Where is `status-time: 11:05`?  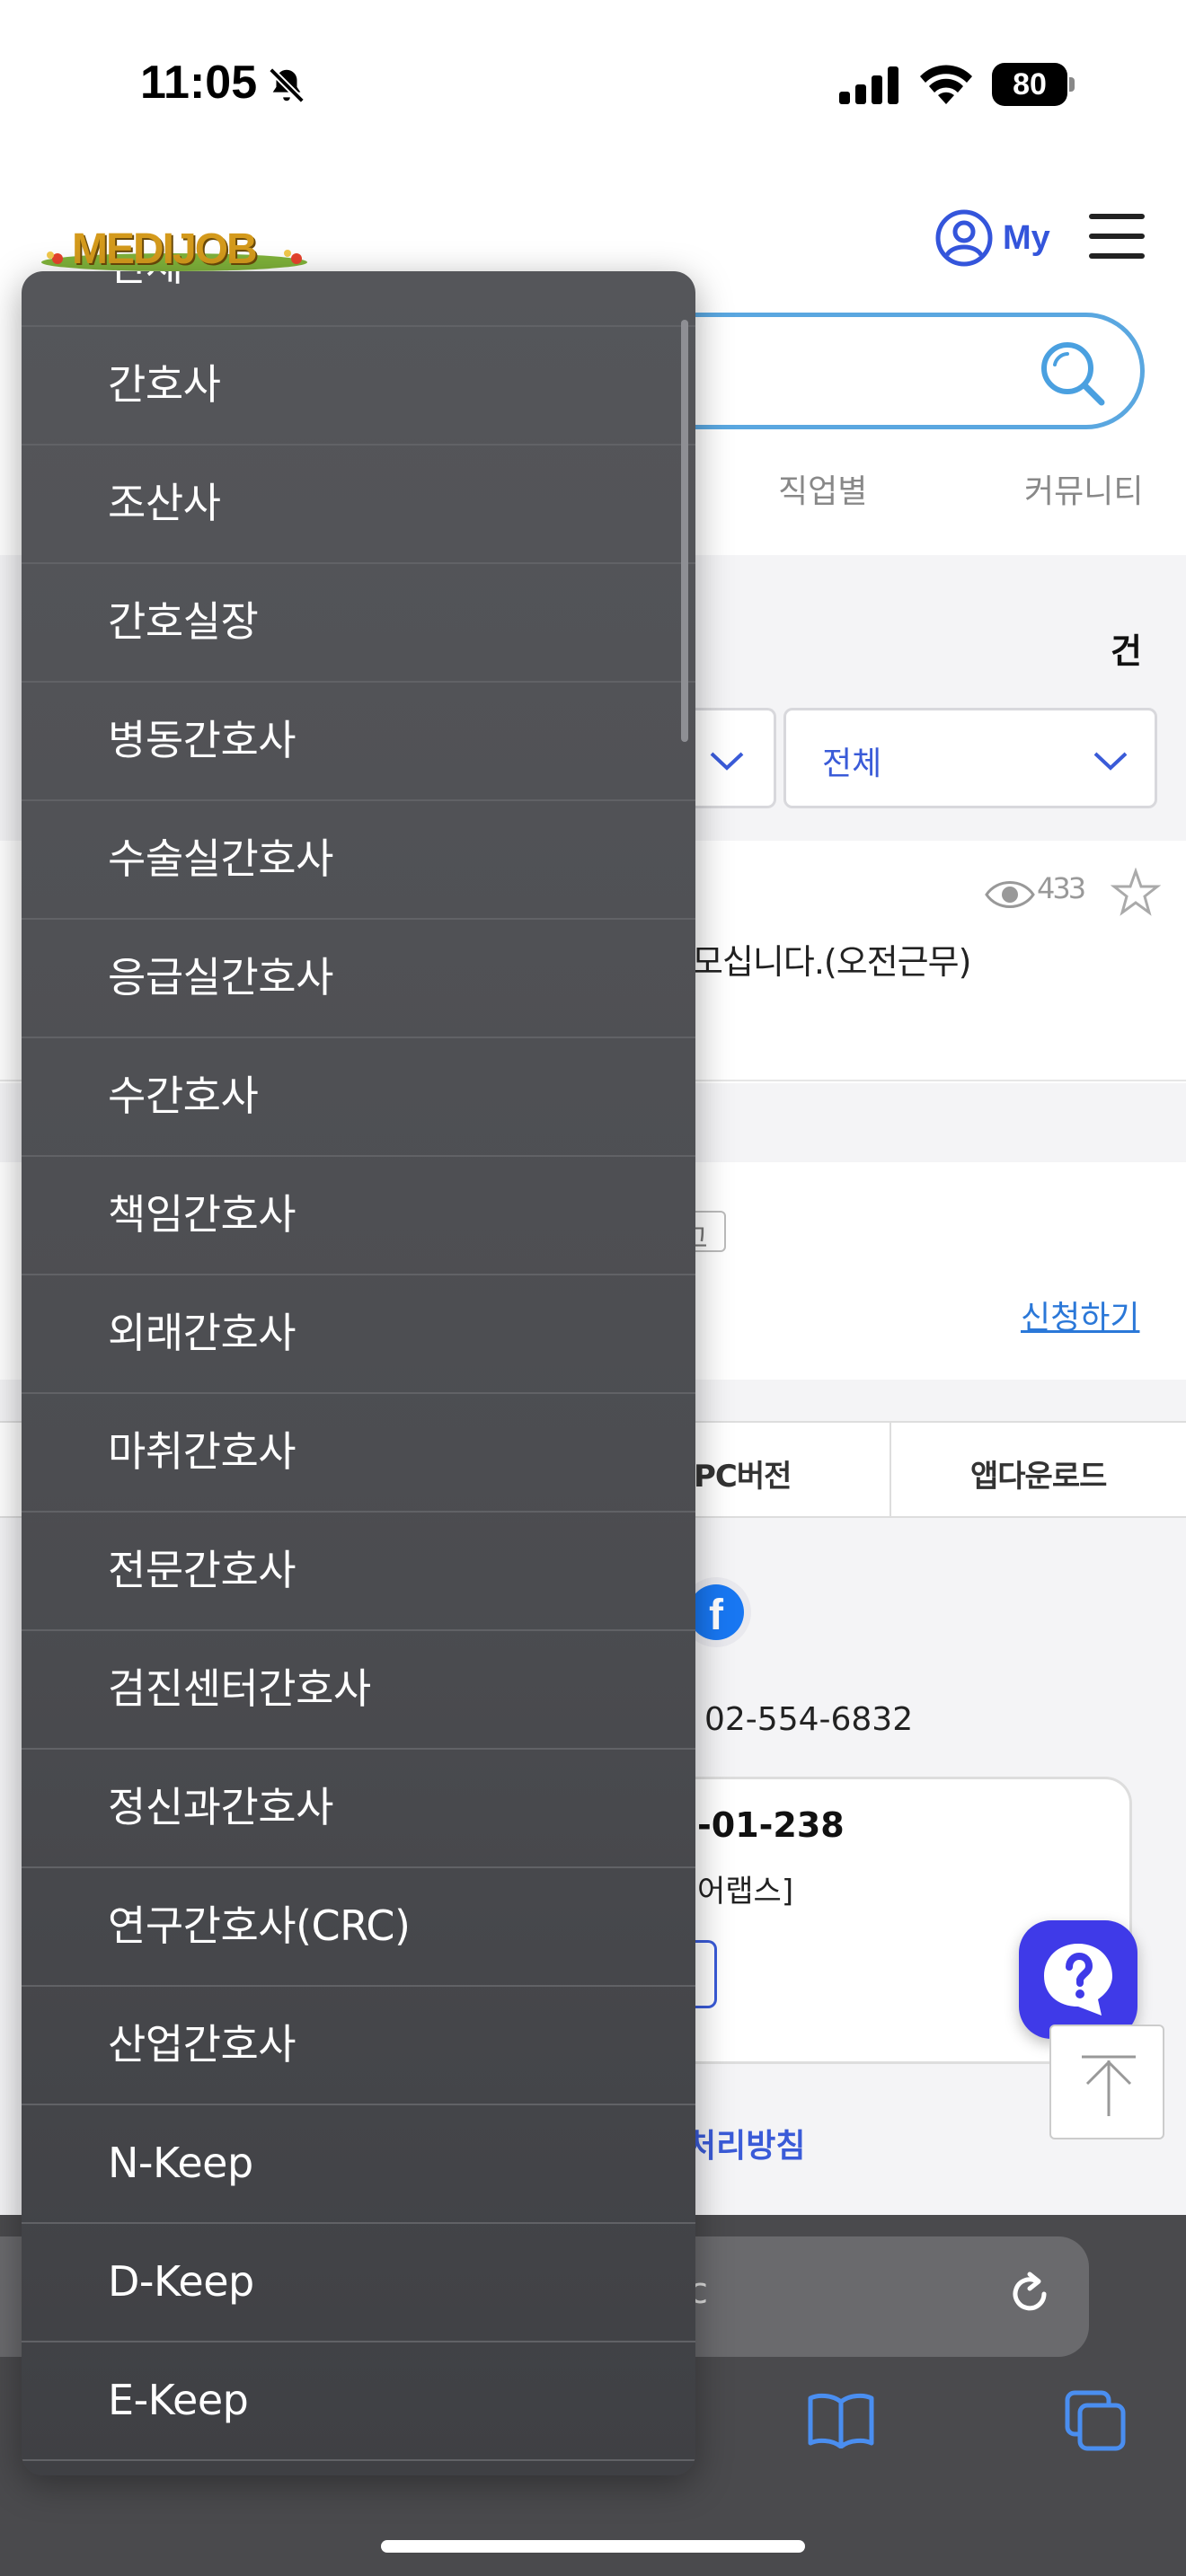
status-time: 11:05 is located at coordinates (199, 83).